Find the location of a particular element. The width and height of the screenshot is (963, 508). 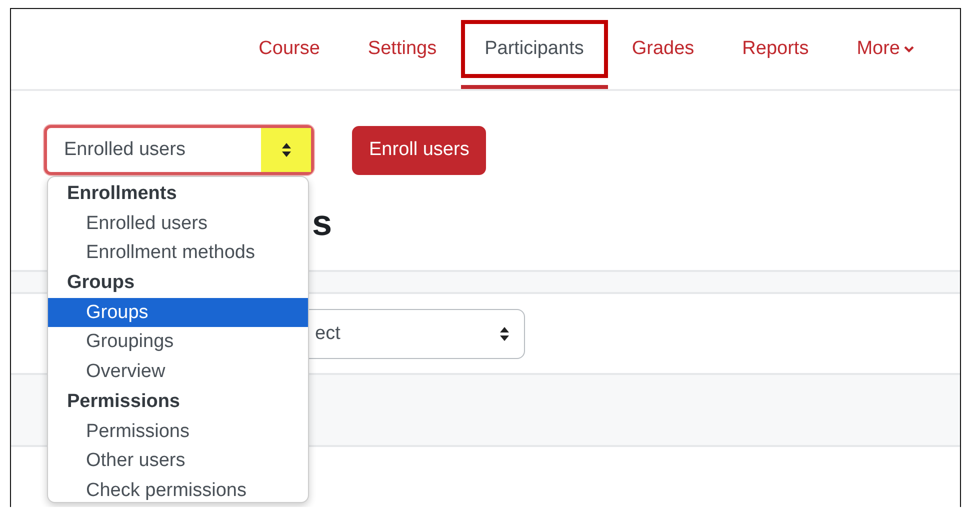

option-group-label: Permissions is located at coordinates (123, 402).